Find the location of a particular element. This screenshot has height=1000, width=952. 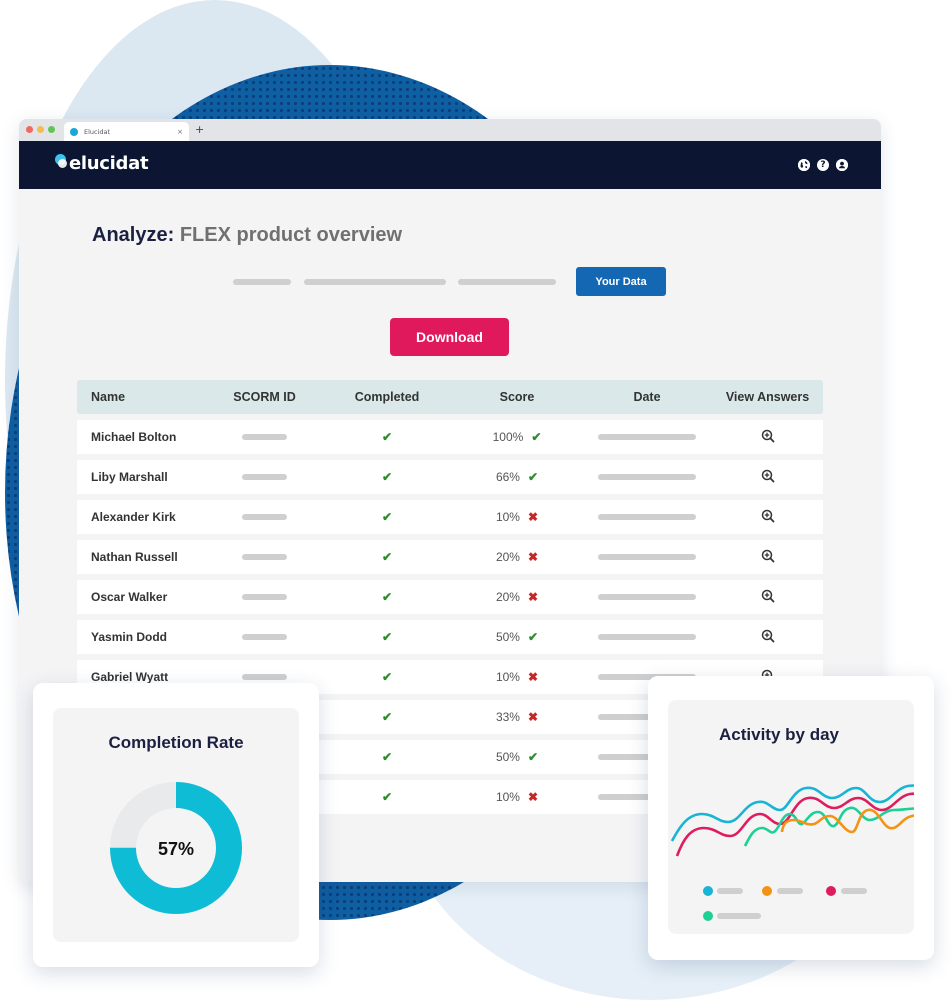

legend-orange-dot is located at coordinates (767, 891).